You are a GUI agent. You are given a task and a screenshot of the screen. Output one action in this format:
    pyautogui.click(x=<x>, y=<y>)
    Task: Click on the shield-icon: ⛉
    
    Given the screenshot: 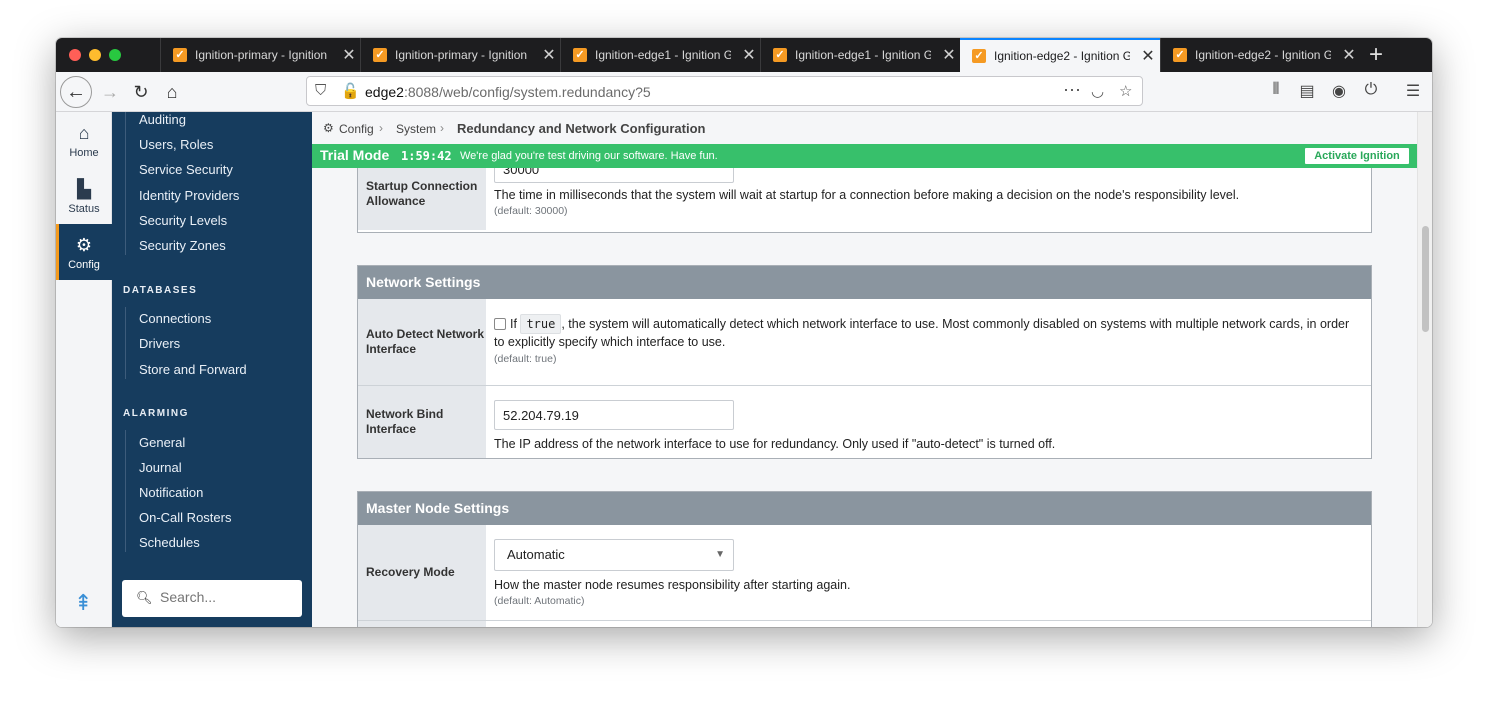 What is the action you would take?
    pyautogui.click(x=320, y=90)
    